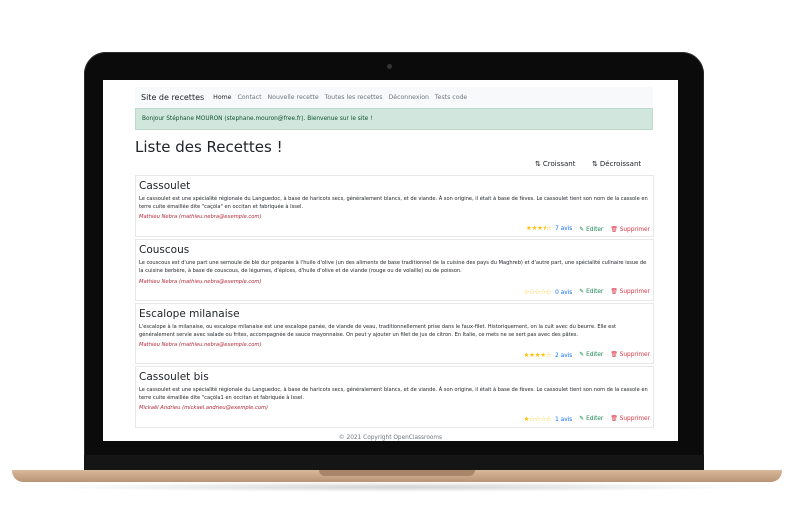 Image resolution: width=794 pixels, height=518 pixels. Describe the element at coordinates (537, 355) in the screenshot. I see `star-rating-icon: ★★★★☆` at that location.